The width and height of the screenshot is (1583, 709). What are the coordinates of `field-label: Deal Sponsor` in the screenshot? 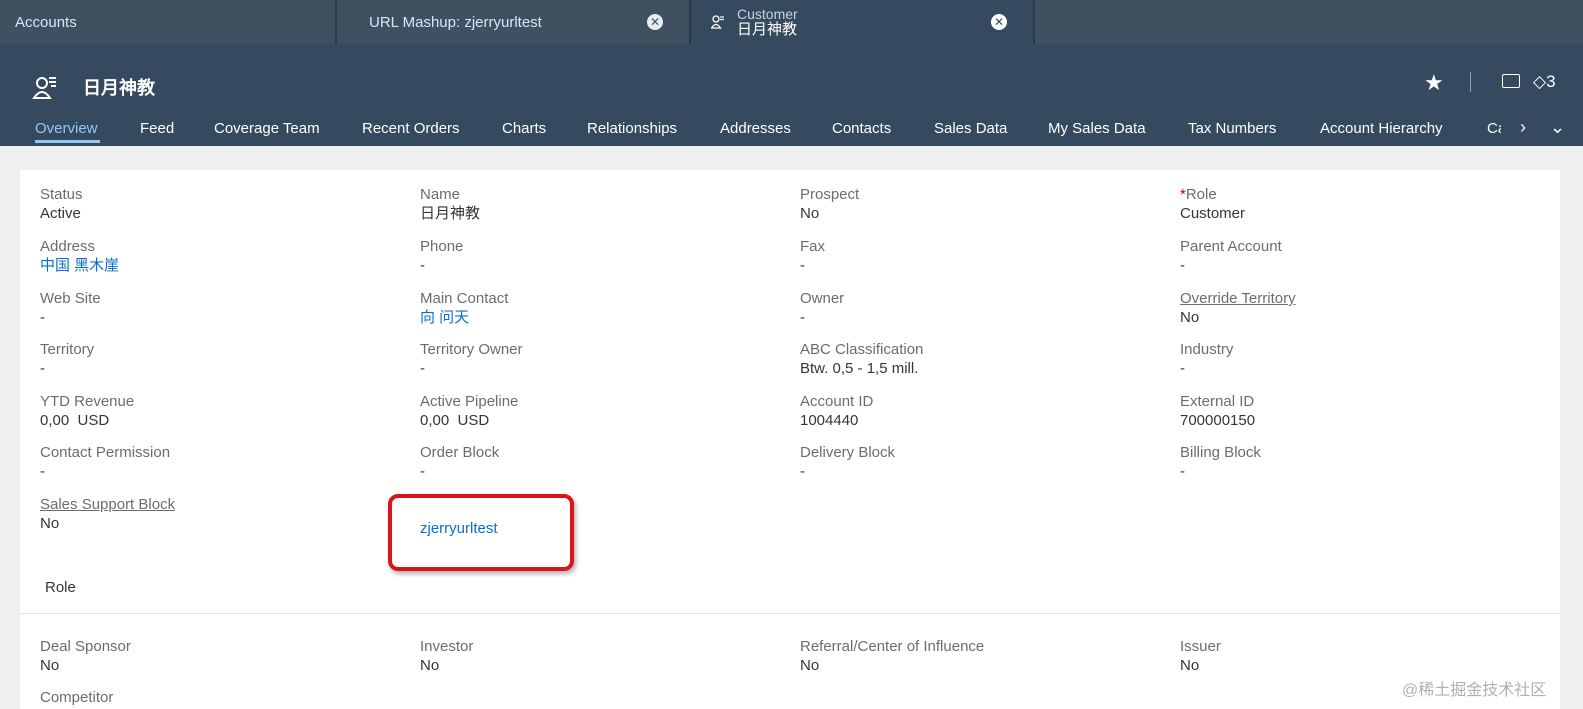 It's located at (85, 646).